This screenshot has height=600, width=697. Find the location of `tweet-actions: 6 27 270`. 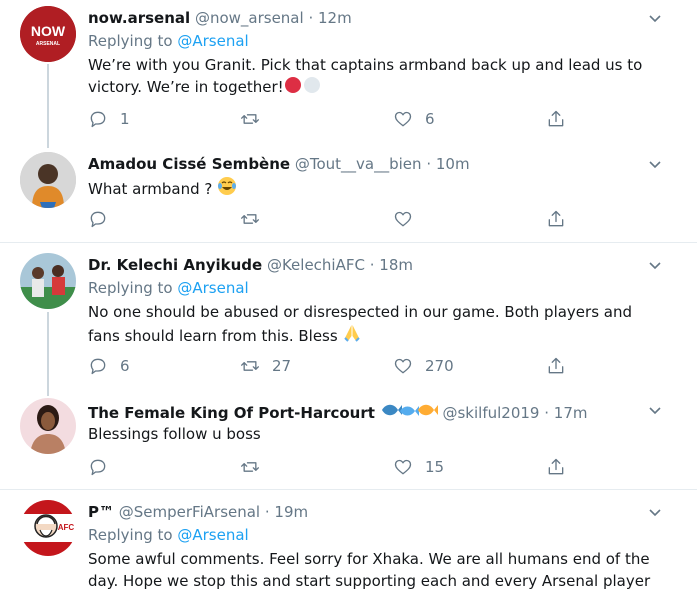

tweet-actions: 6 27 270 is located at coordinates (348, 366).